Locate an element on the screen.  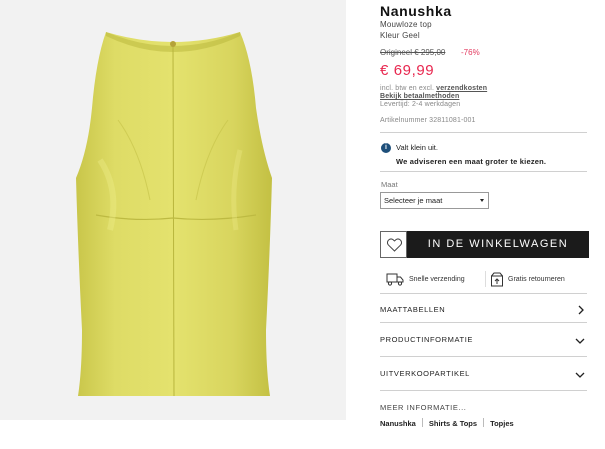
brand-name: Nanushka is located at coordinates (416, 11).